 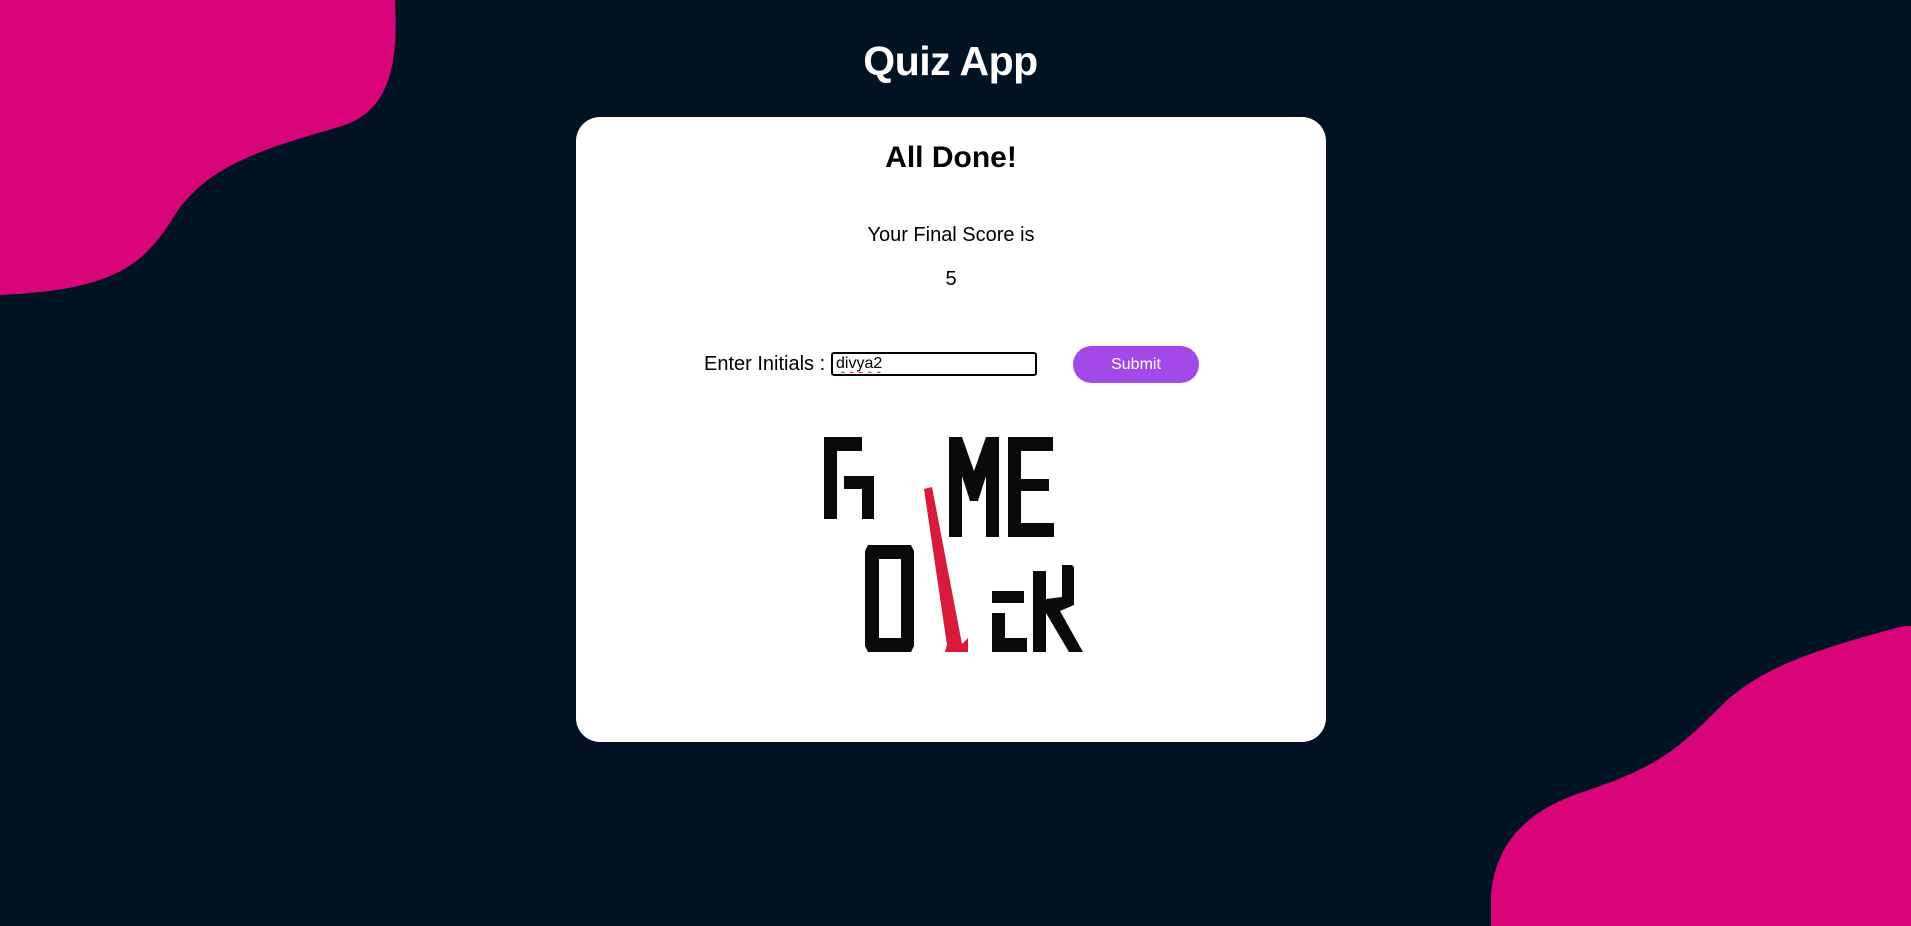 What do you see at coordinates (934, 364) in the screenshot?
I see `initials-input` at bounding box center [934, 364].